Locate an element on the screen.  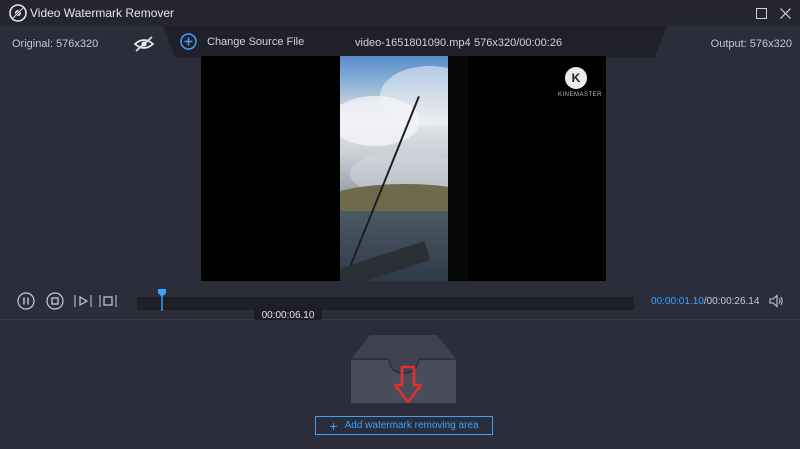
original-resolution: Original: 576x320 is located at coordinates (55, 44).